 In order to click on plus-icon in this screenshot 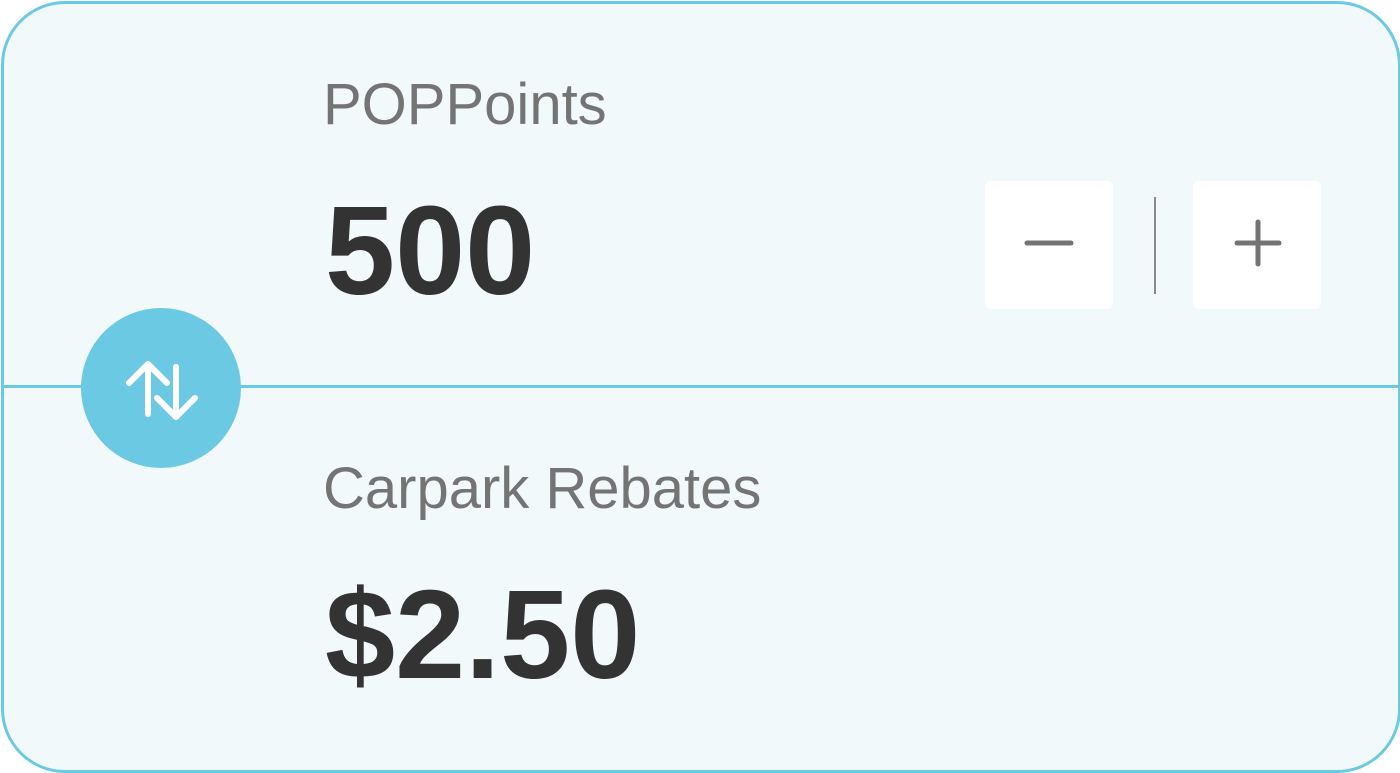, I will do `click(1258, 243)`.